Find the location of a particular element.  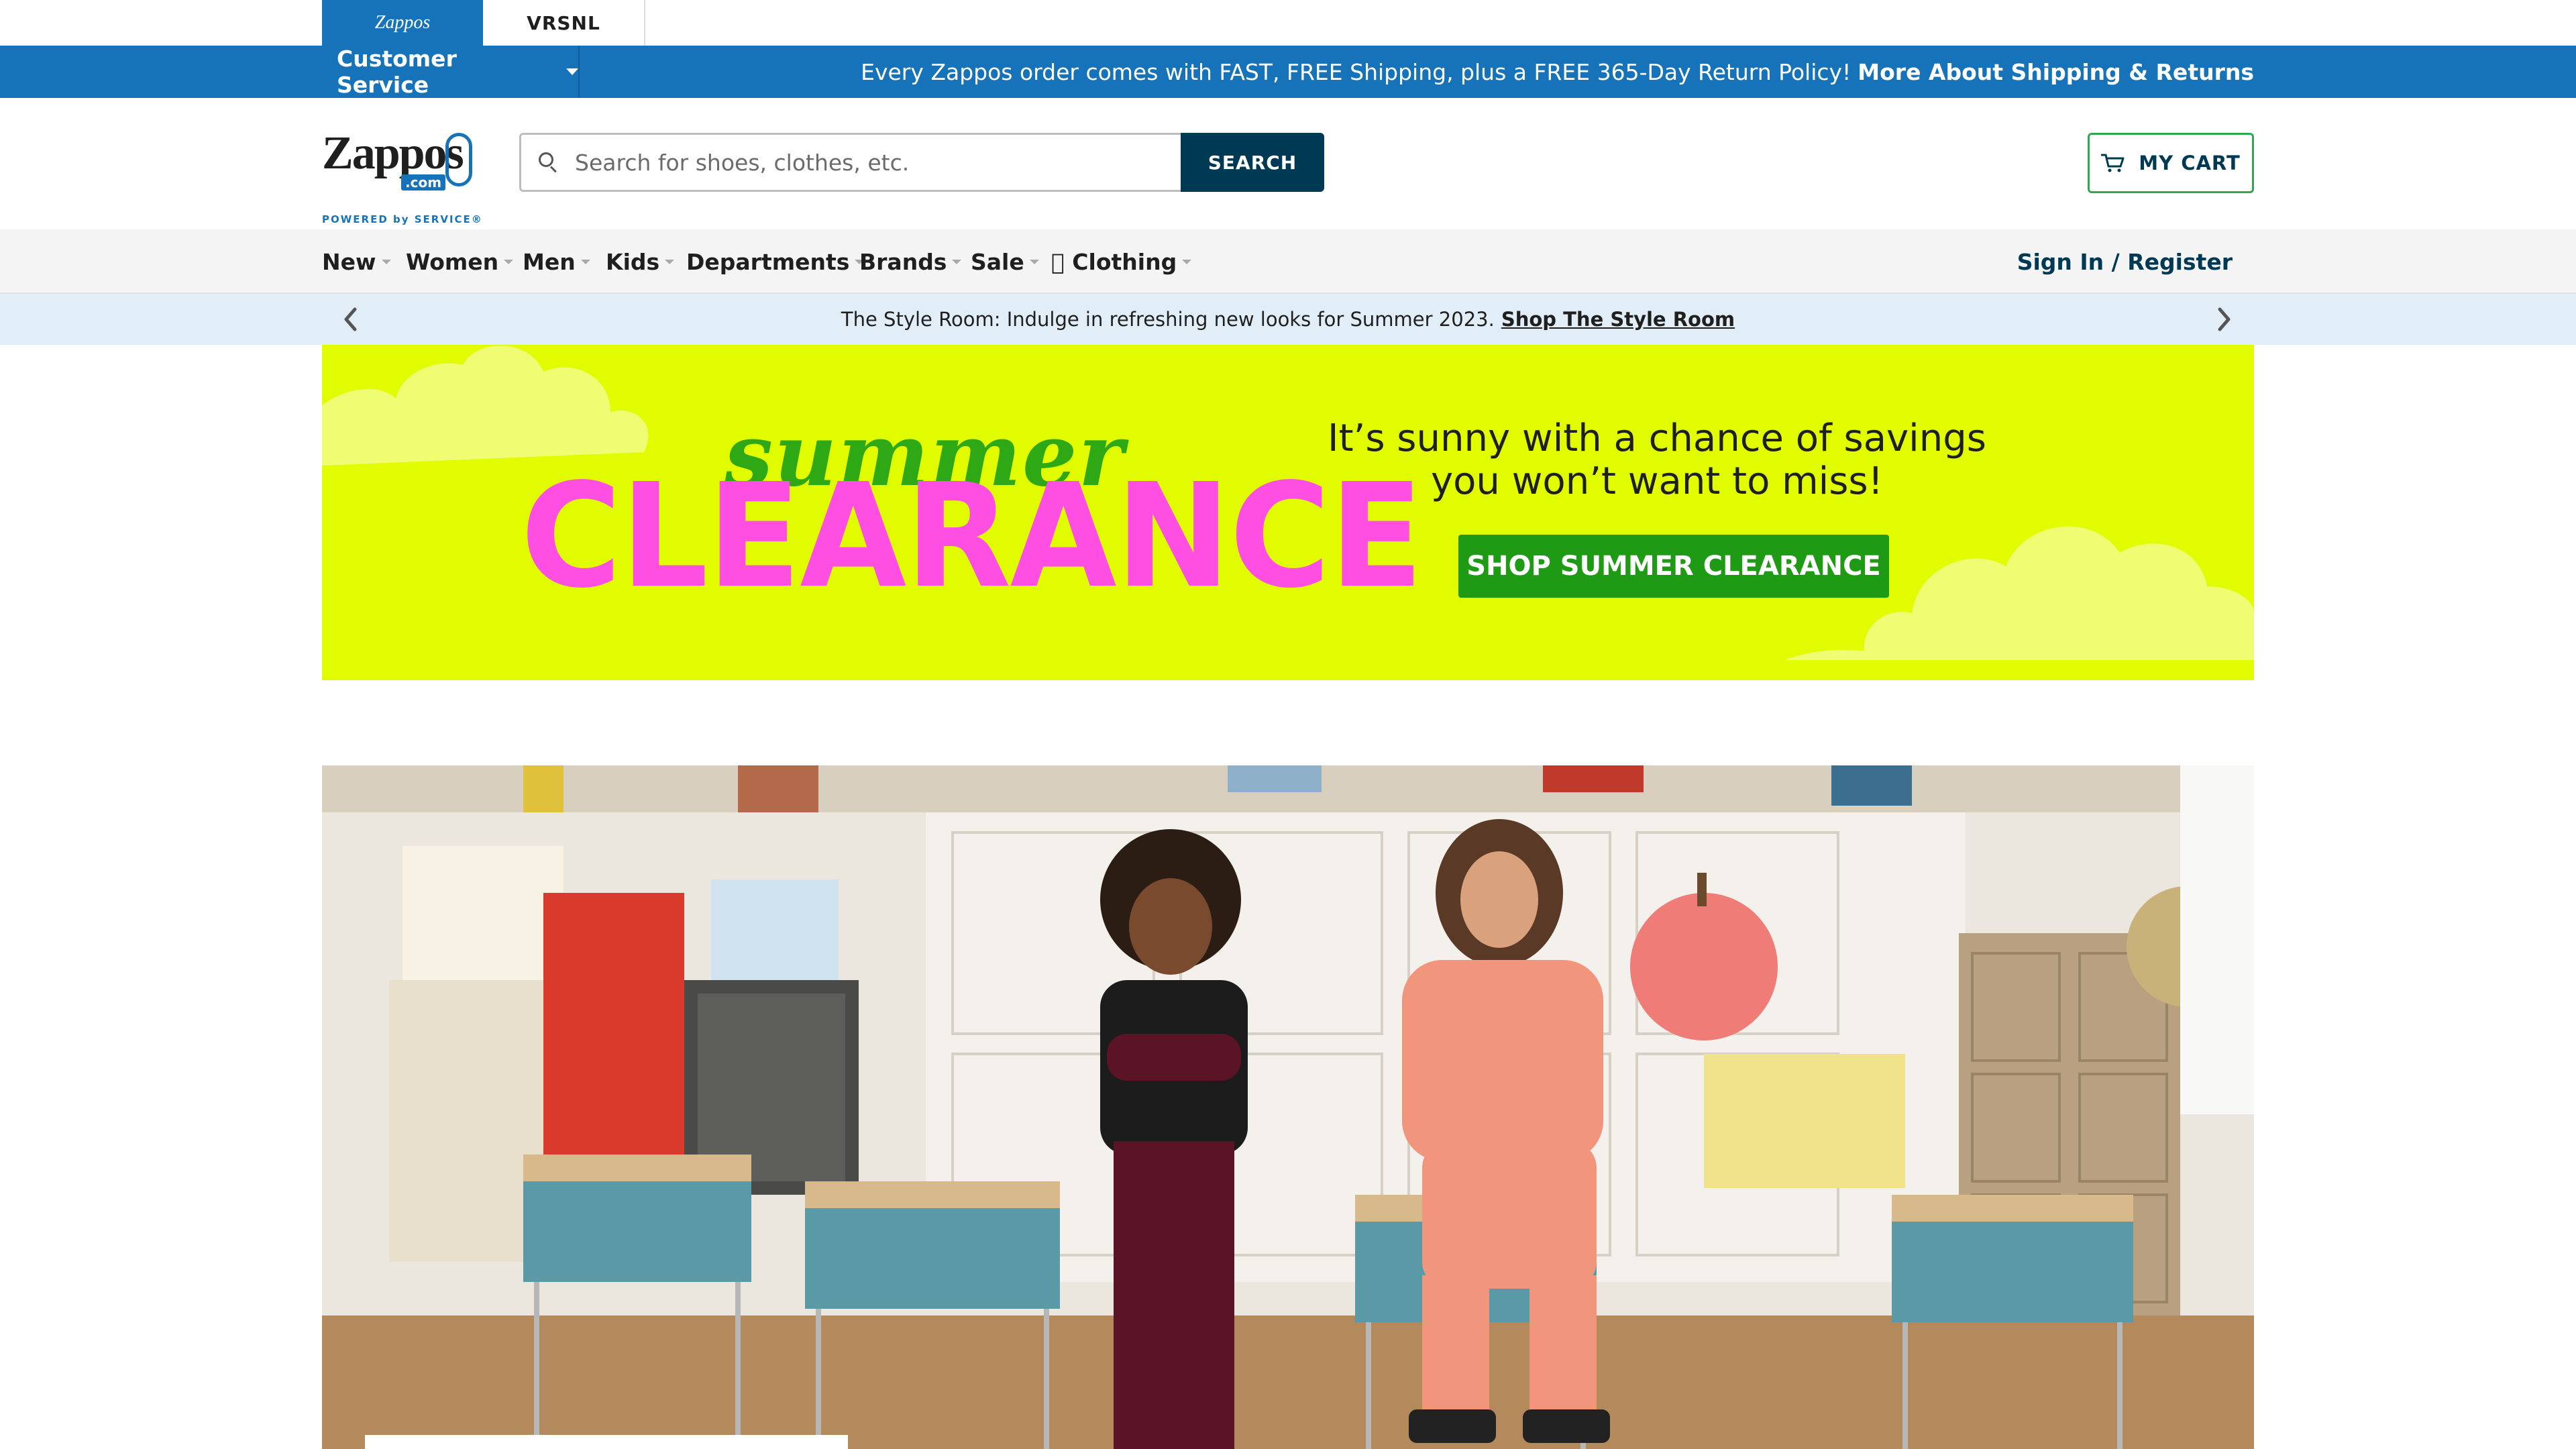

shop-style-room-link: Shop The Style Room is located at coordinates (1618, 319).